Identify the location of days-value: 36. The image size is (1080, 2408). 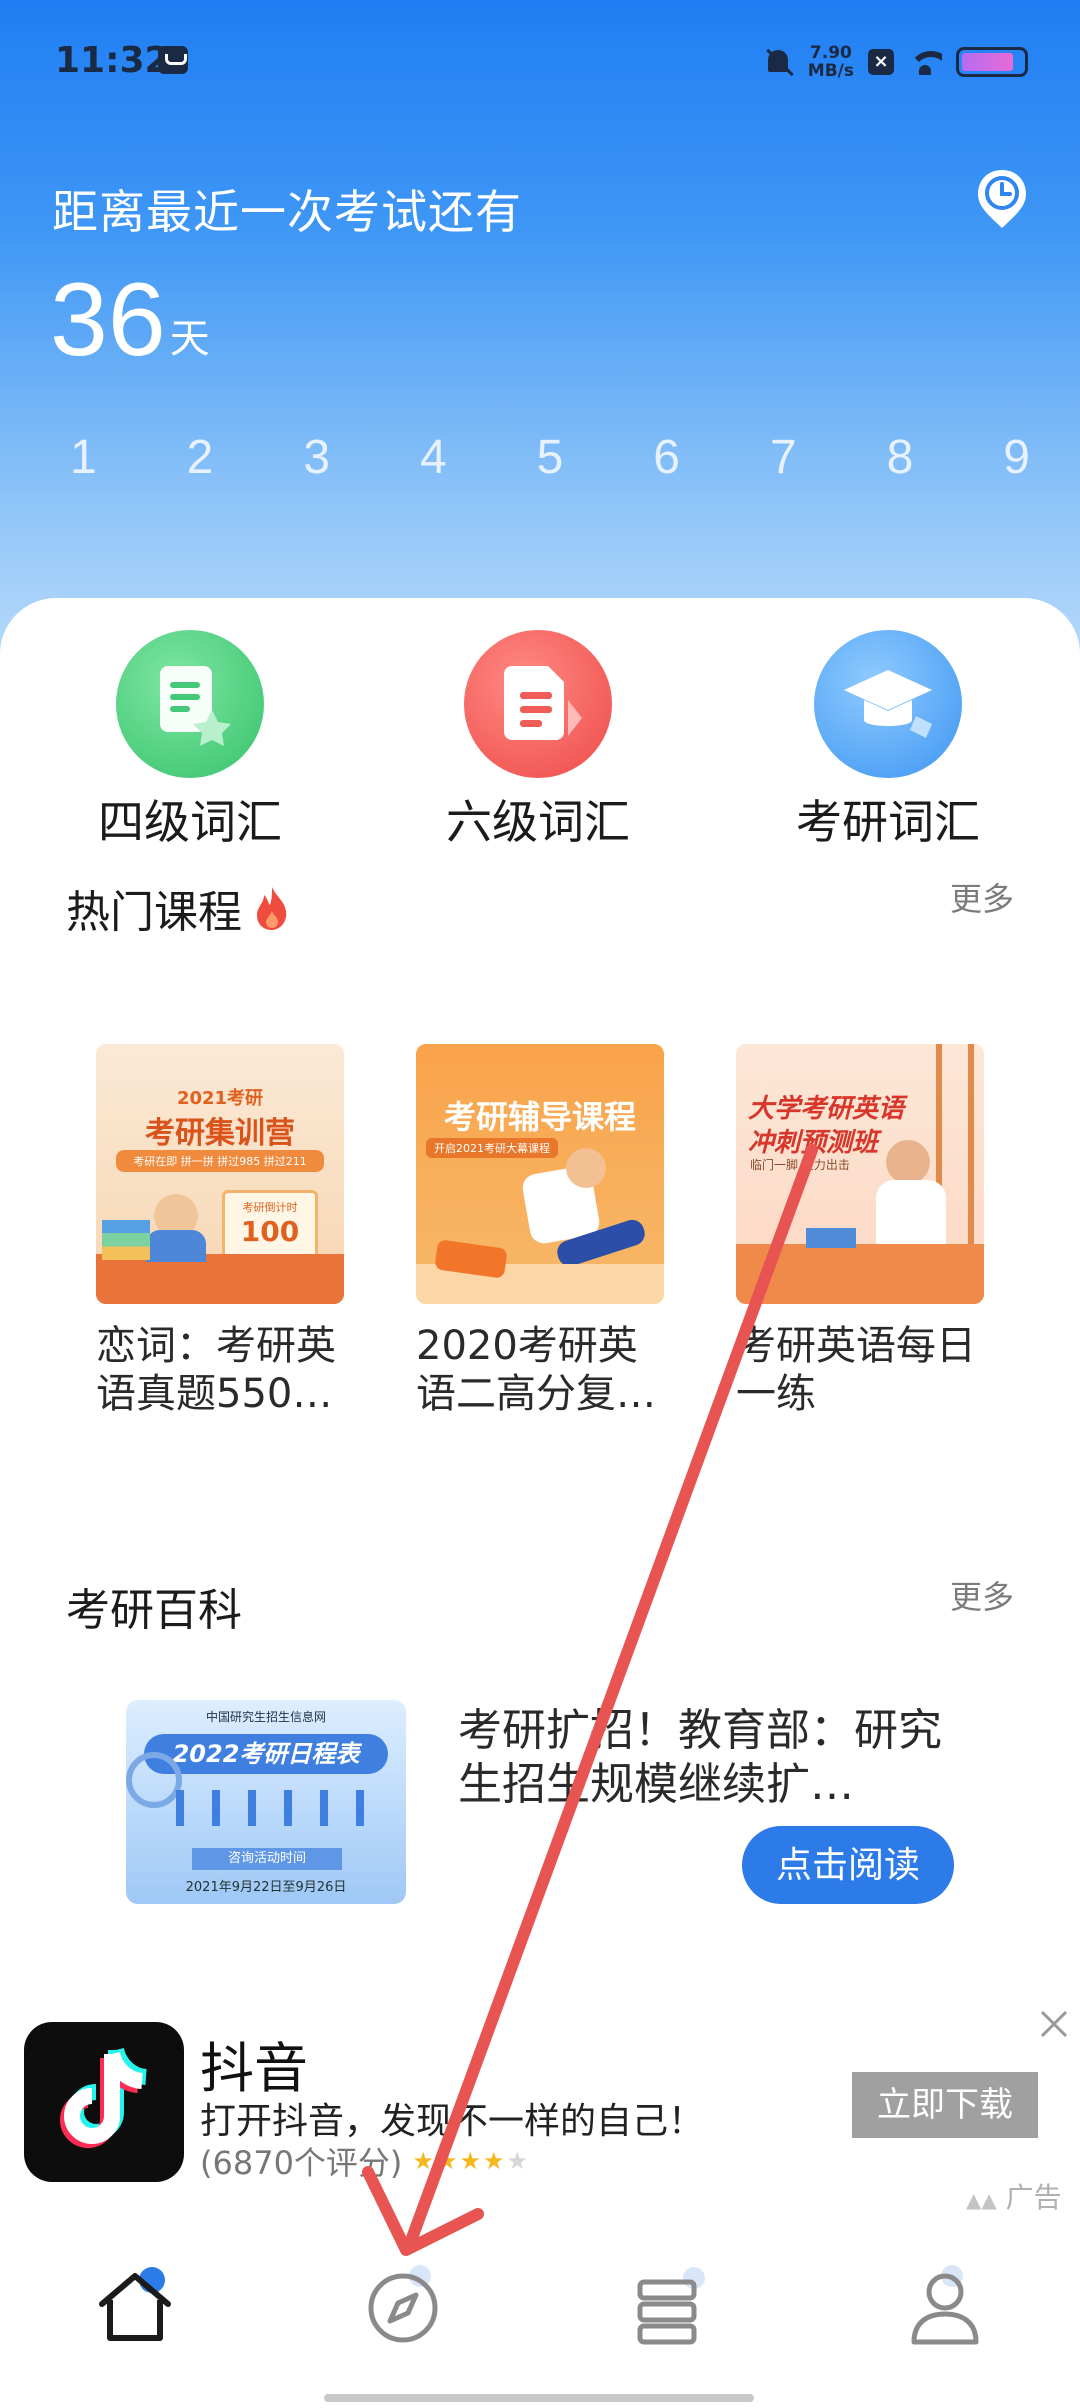
(108, 320).